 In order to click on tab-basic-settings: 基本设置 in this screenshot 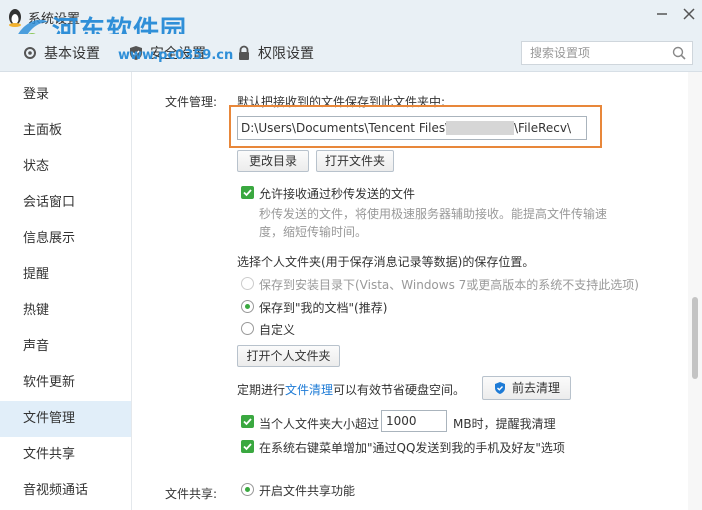, I will do `click(61, 53)`.